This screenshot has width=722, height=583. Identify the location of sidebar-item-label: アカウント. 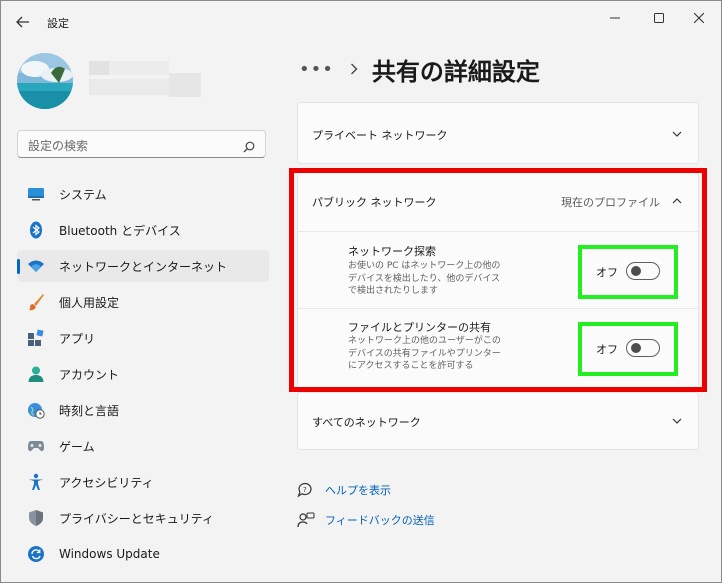
(89, 374).